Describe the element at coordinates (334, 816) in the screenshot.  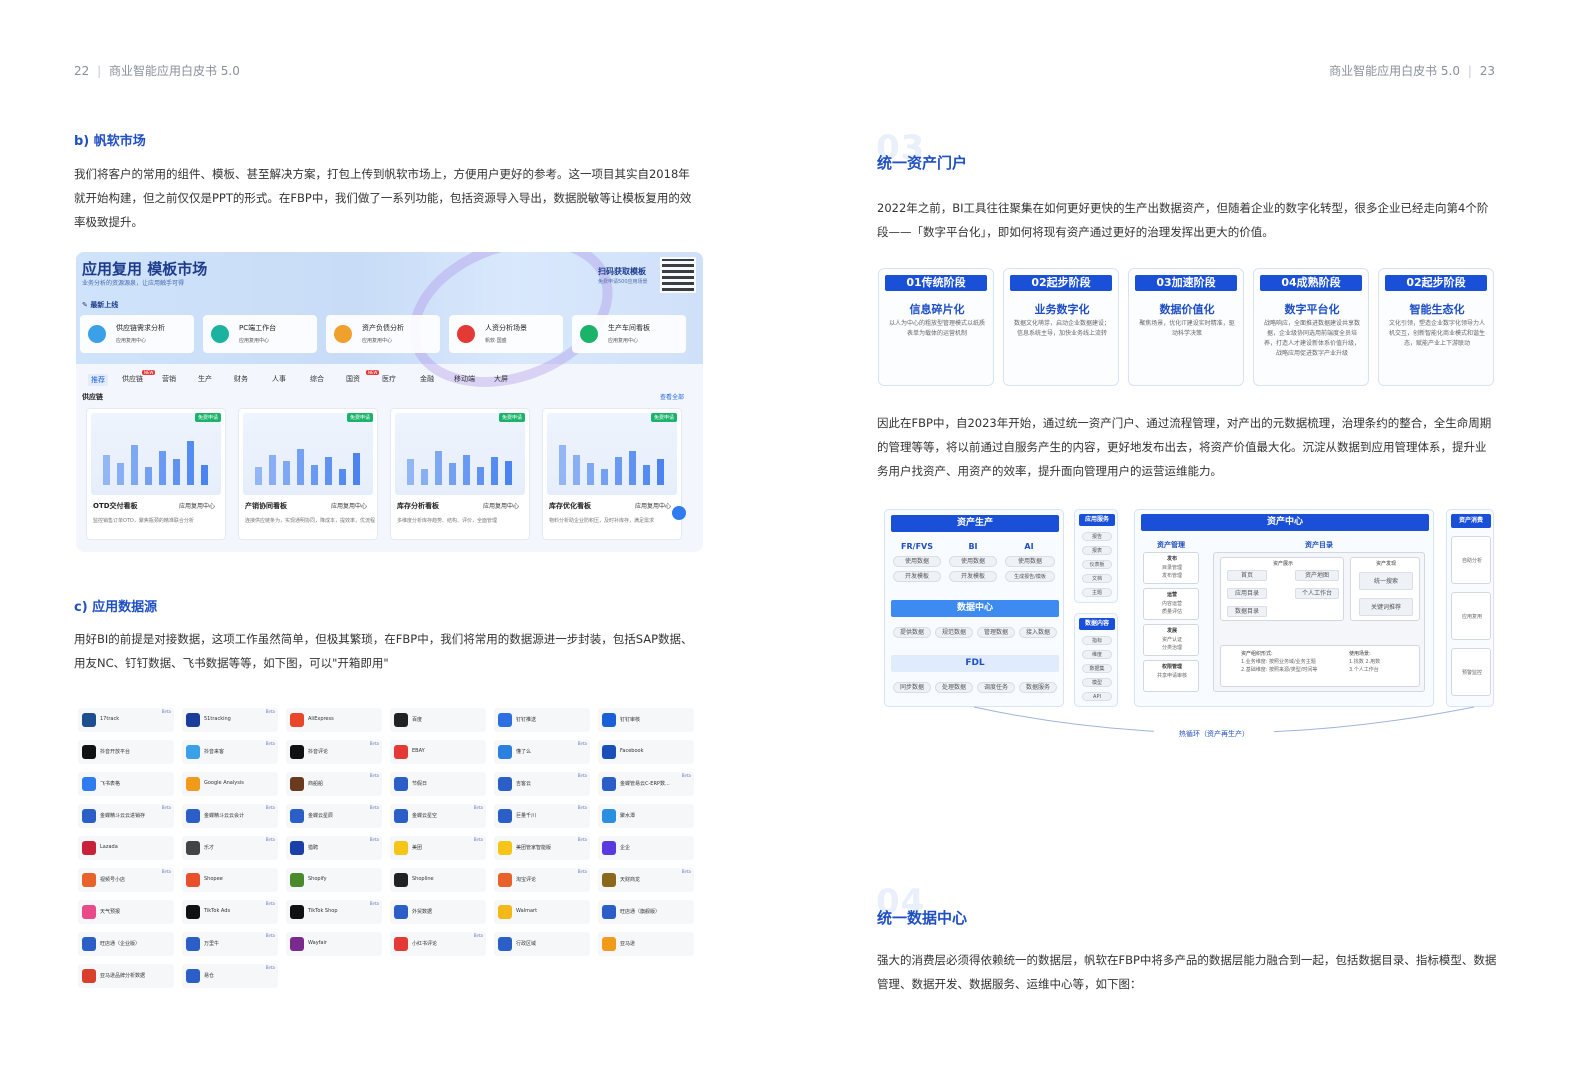
I see `datasource-item: 金蝶云星辰 Beta` at that location.